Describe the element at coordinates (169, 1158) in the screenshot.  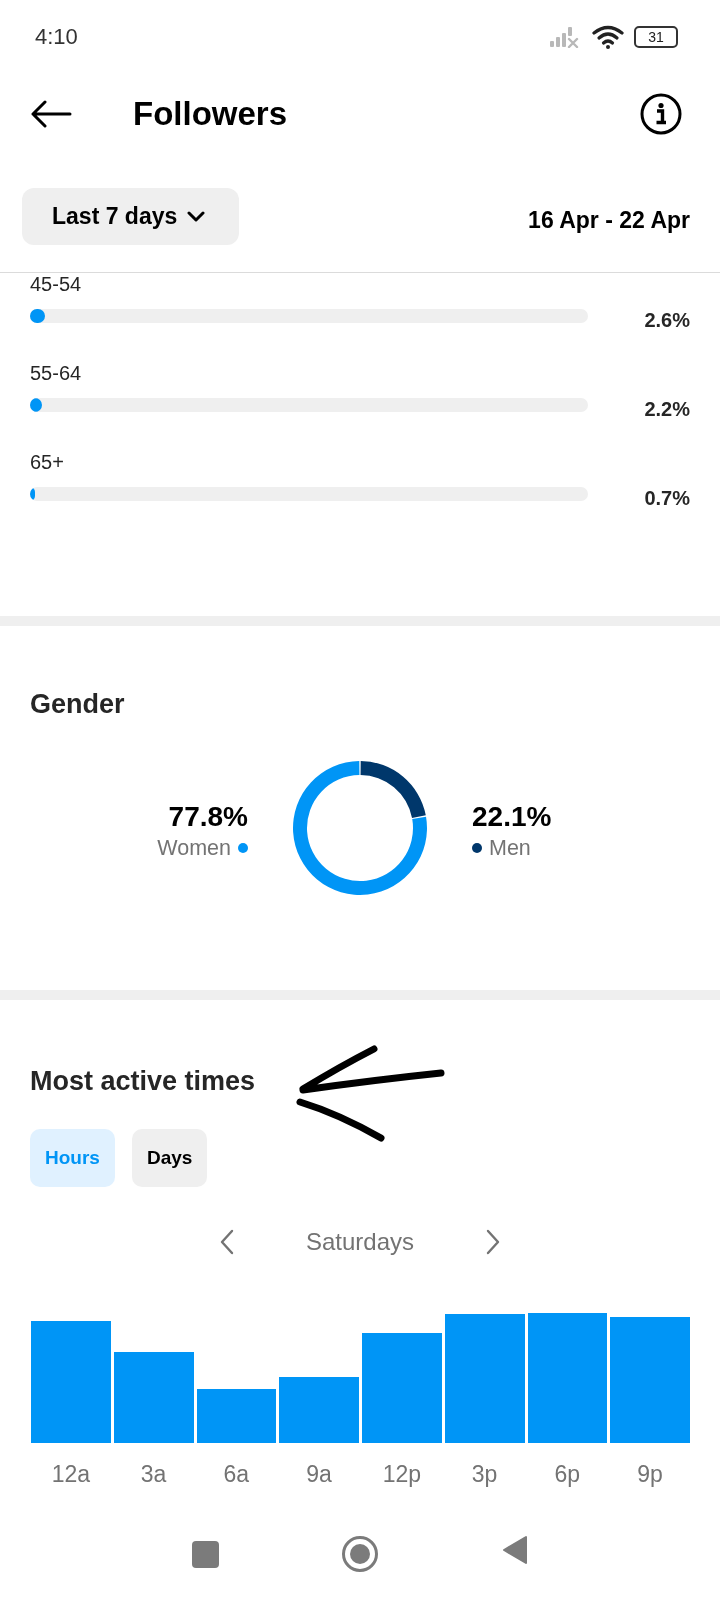
I see `view-tab: Days` at that location.